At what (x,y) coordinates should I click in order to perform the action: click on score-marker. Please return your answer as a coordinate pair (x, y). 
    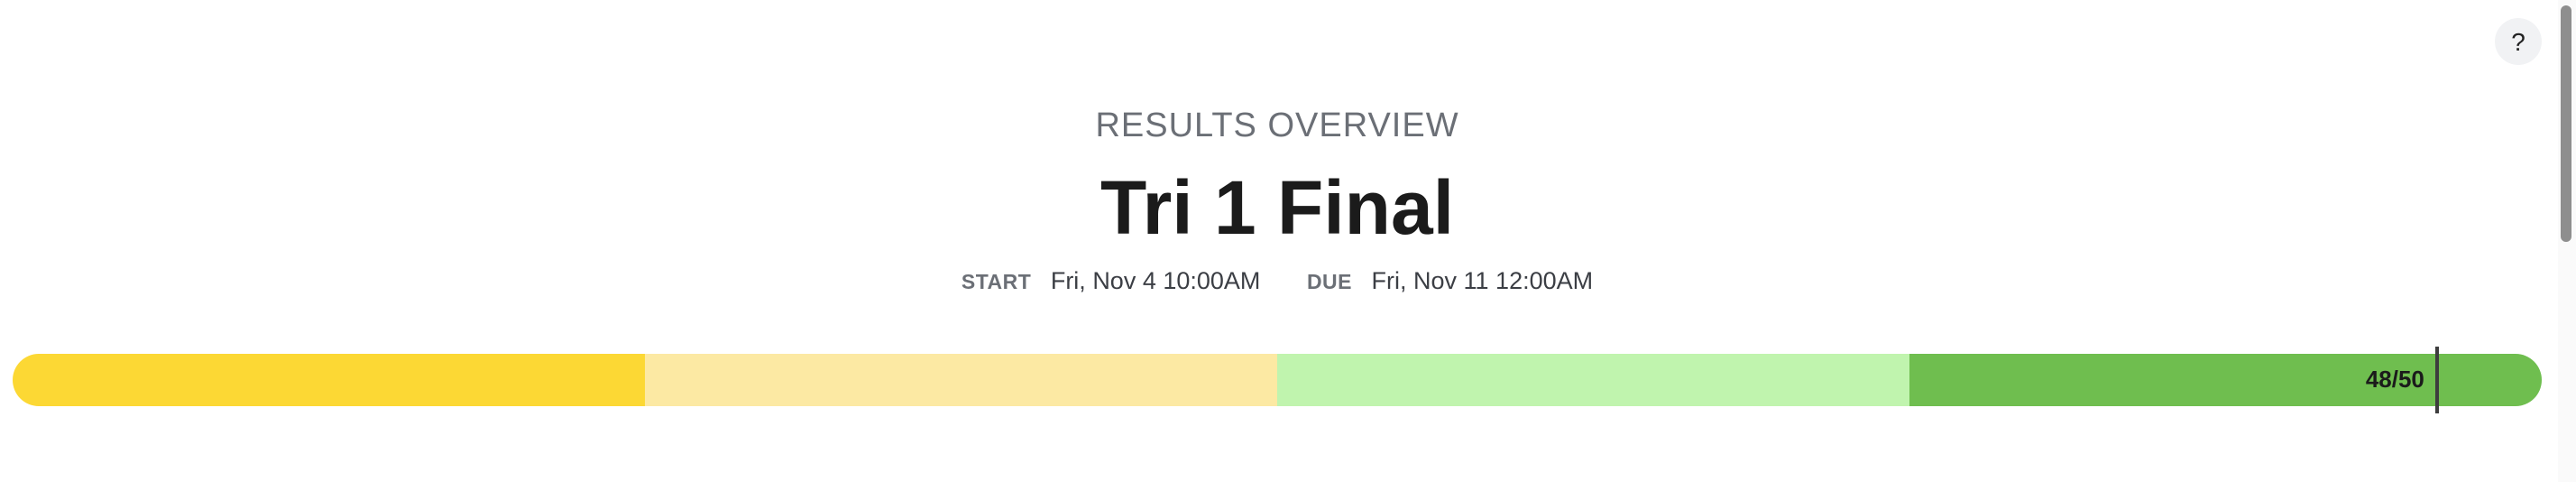
    Looking at the image, I should click on (2436, 380).